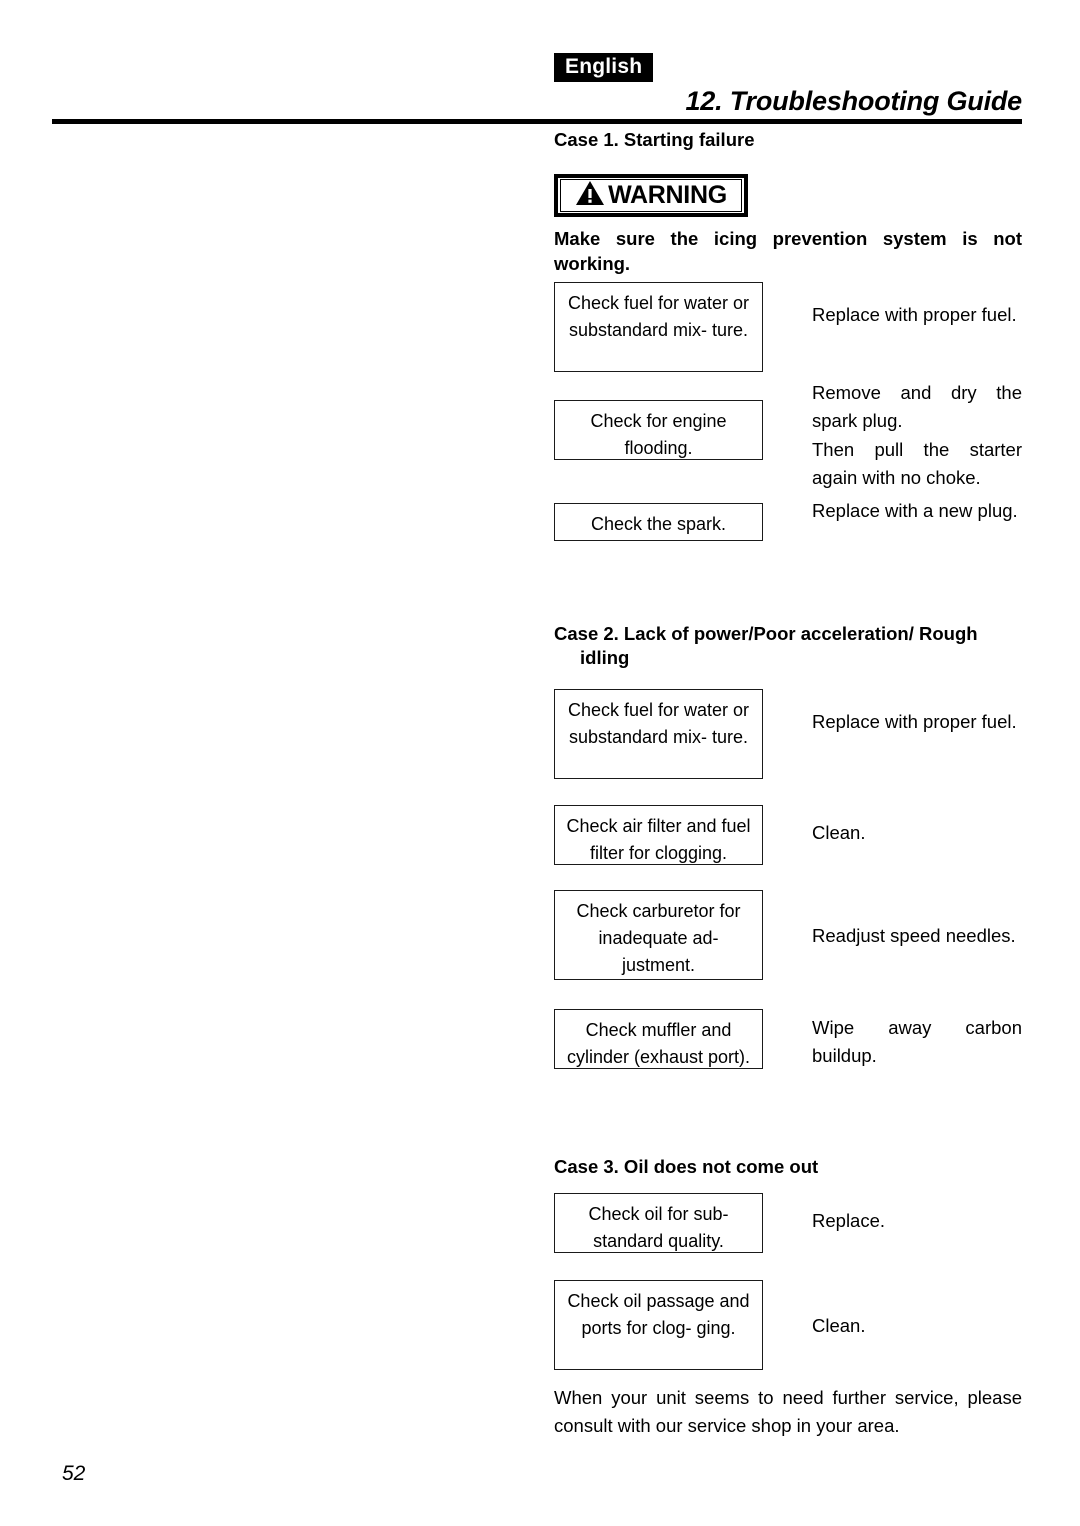  Describe the element at coordinates (849, 1220) in the screenshot. I see `action-text: Replace.` at that location.